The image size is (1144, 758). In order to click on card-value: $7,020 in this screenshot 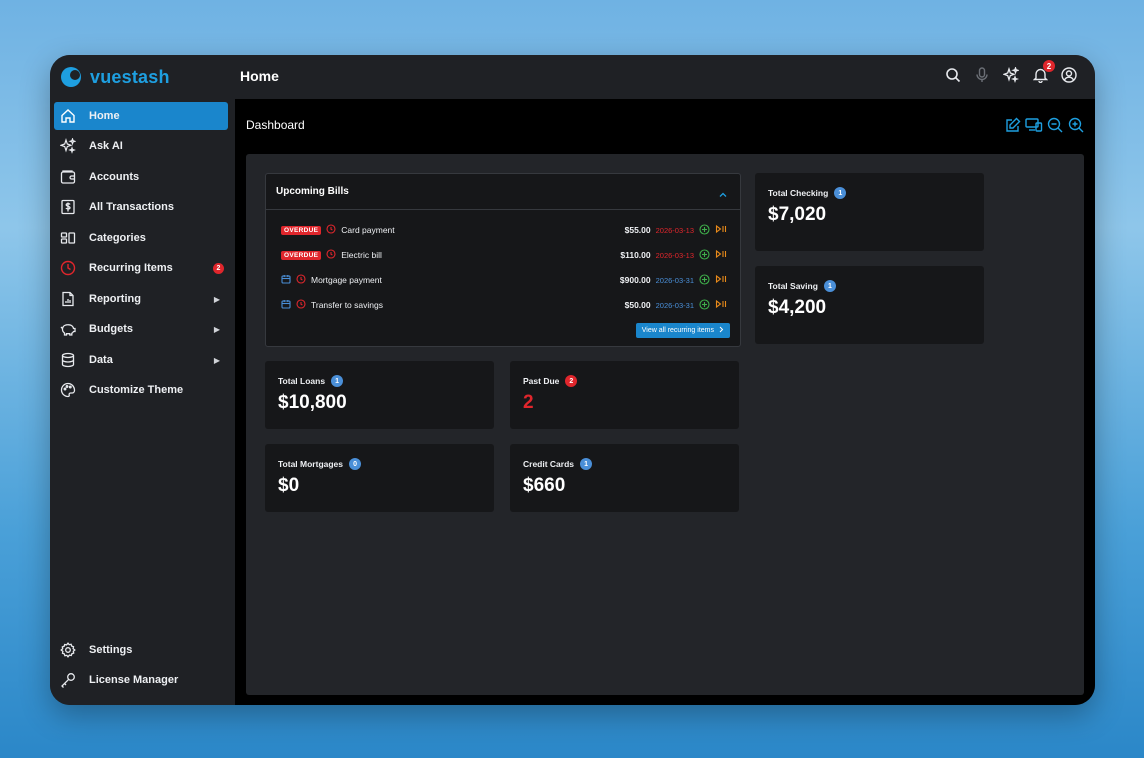, I will do `click(797, 214)`.